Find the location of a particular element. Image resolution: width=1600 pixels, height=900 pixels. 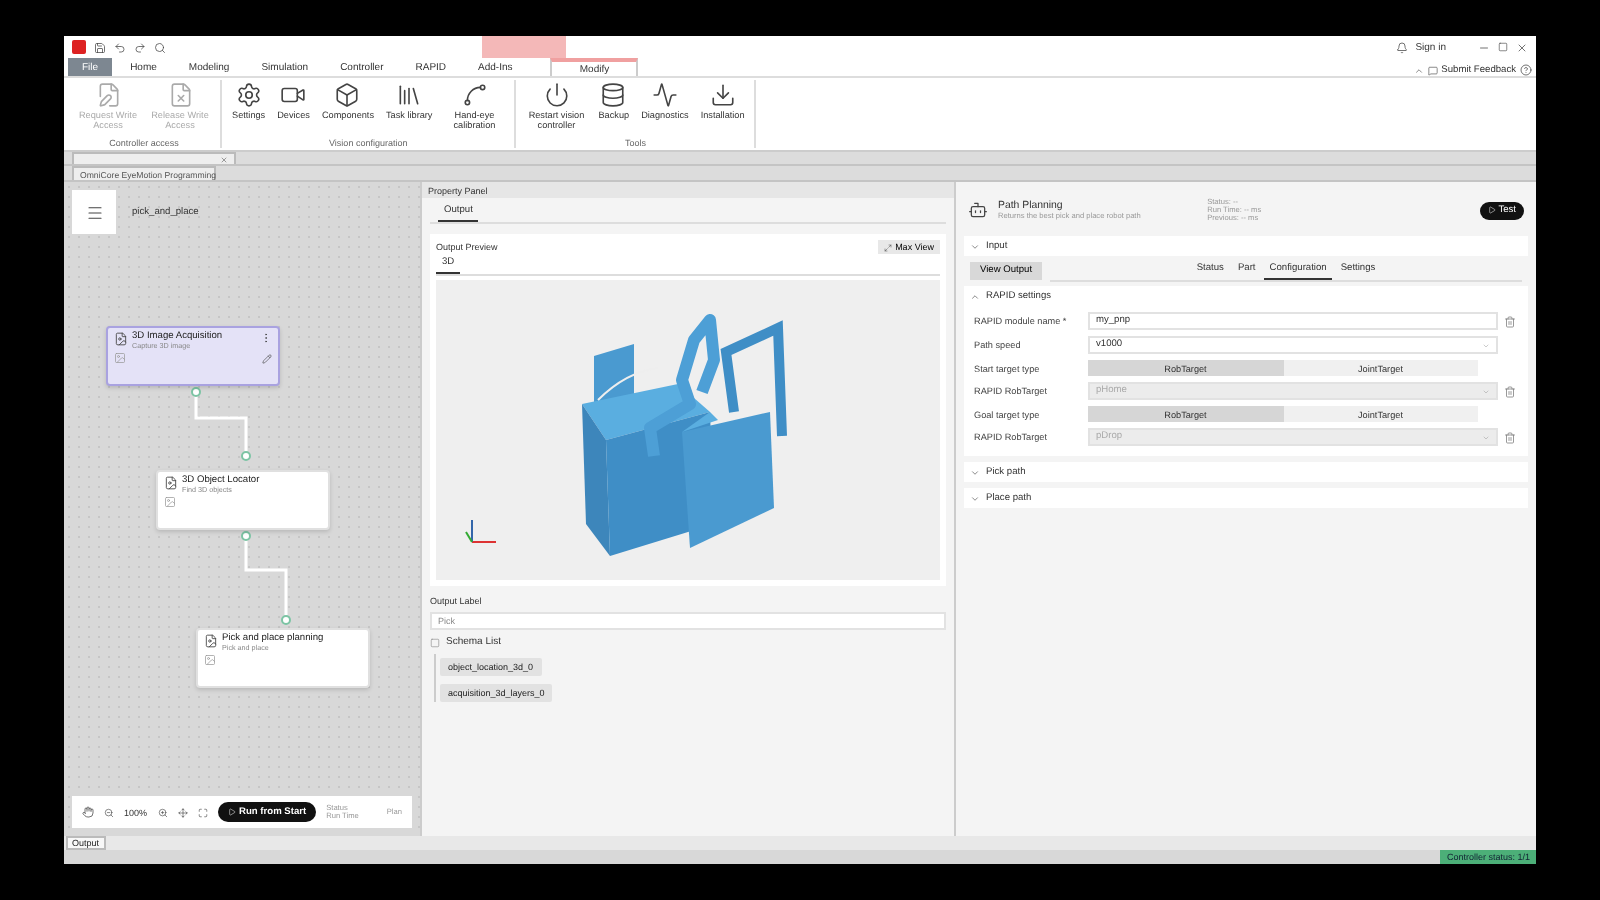

document-pen-icon is located at coordinates (108, 95).